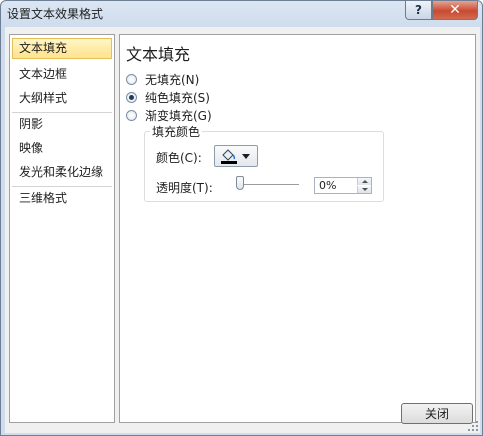 This screenshot has height=436, width=483. I want to click on panel-heading: 文本填充, so click(158, 54).